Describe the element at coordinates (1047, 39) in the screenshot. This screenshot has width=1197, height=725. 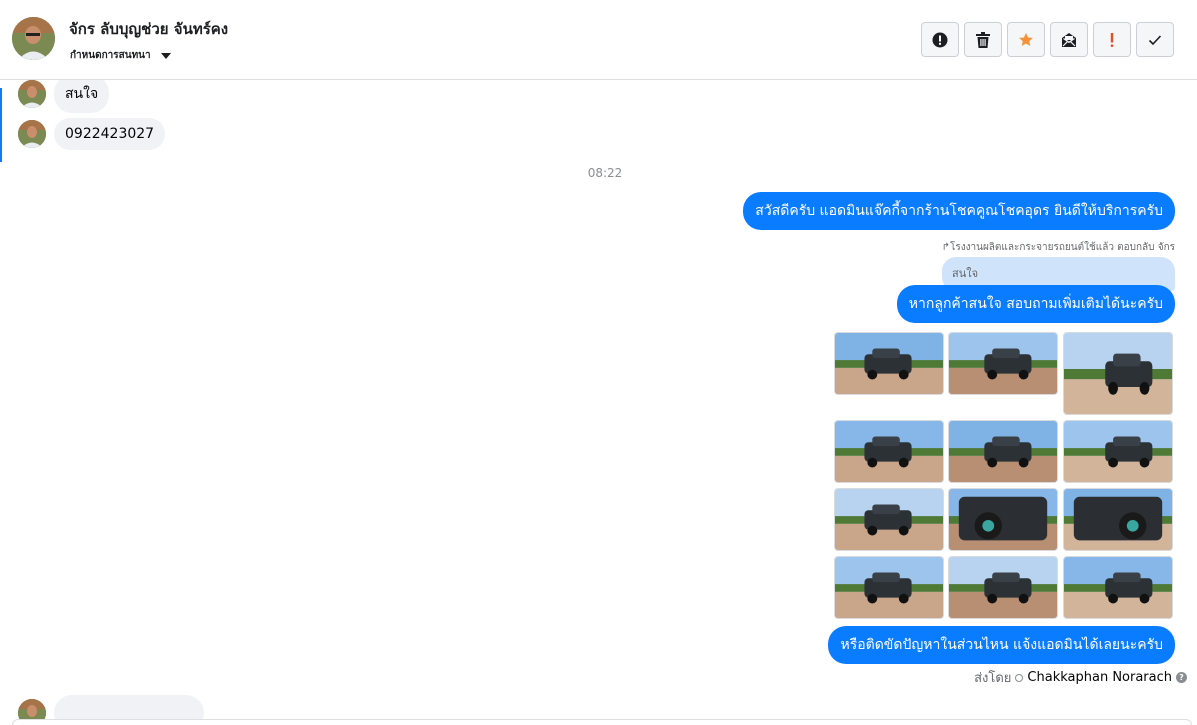
I see `conversation-toolbar` at that location.